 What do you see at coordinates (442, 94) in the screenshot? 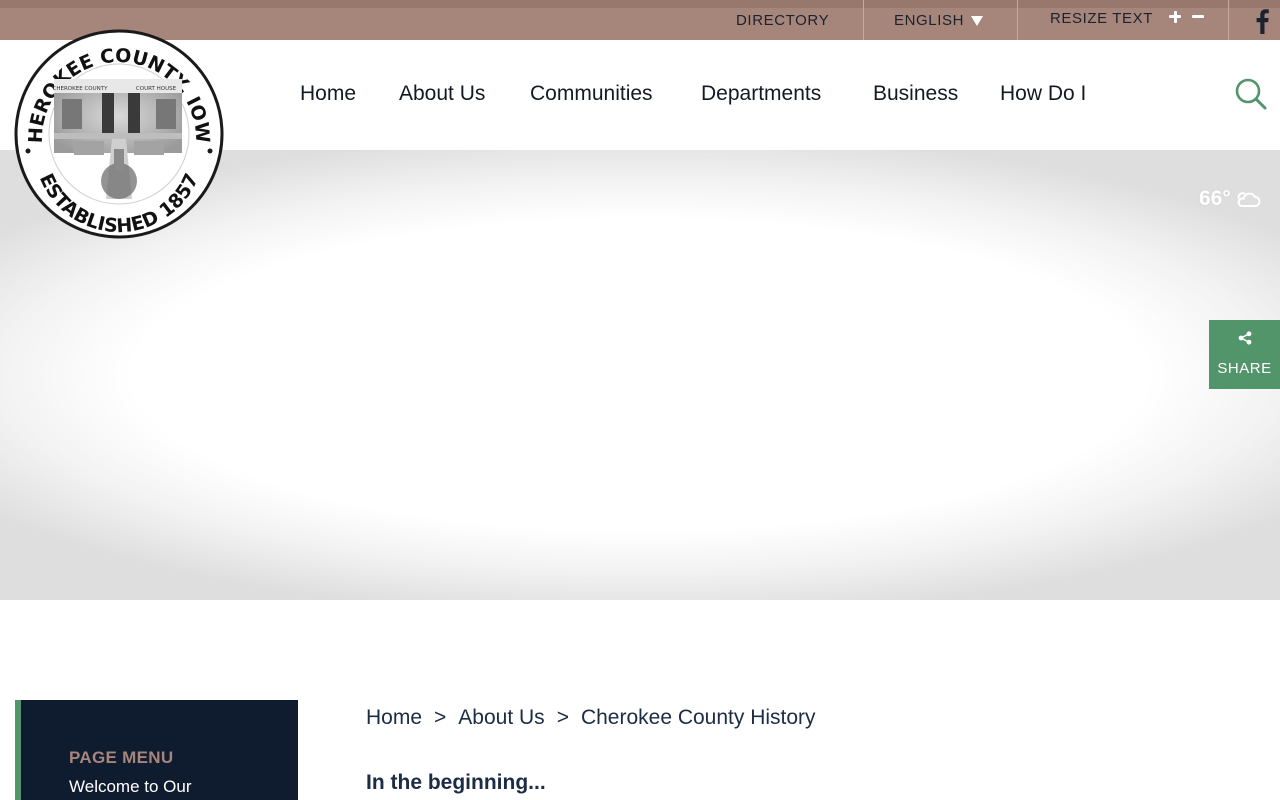
I see `nav-about-us: About Us` at bounding box center [442, 94].